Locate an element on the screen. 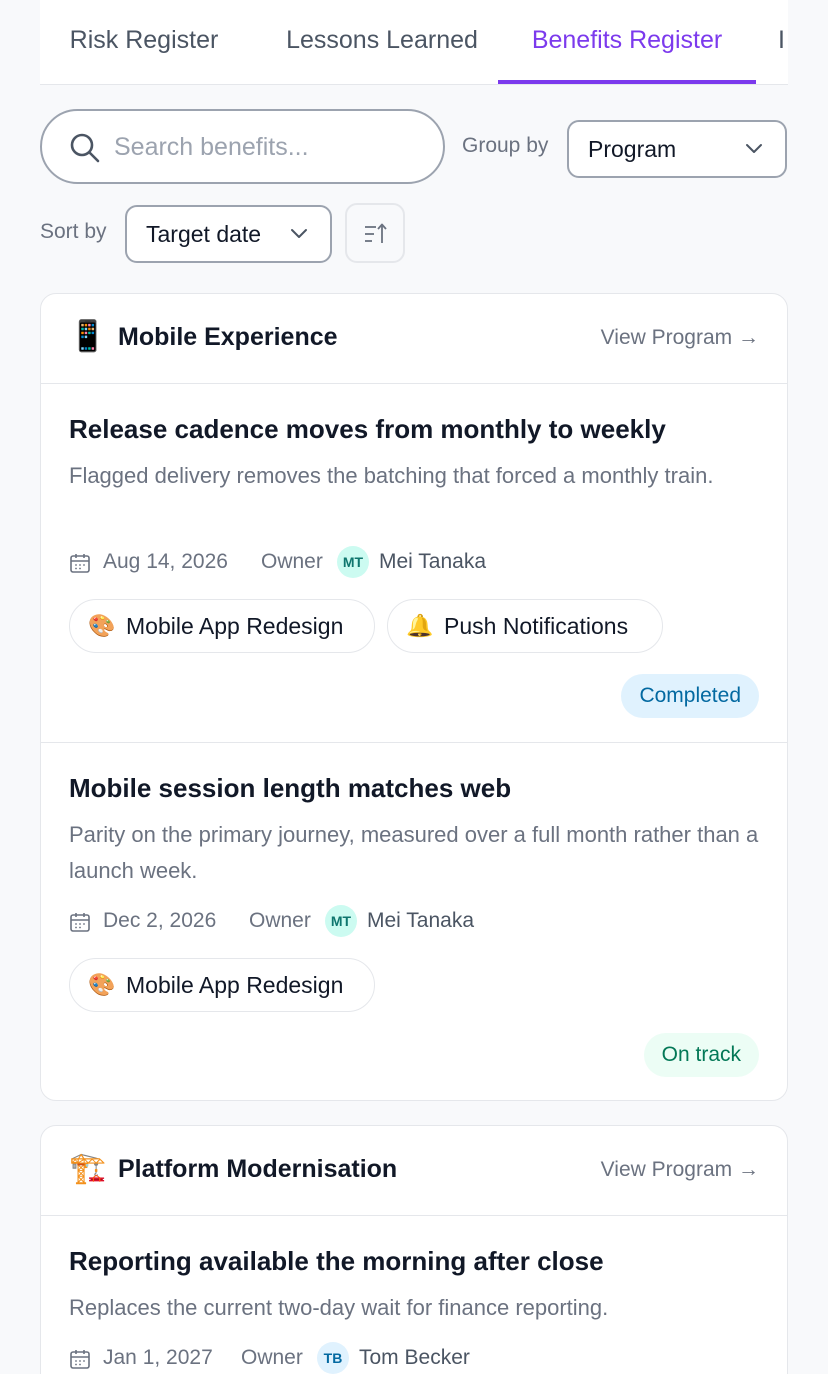 The width and height of the screenshot is (828, 1374). program-title: Platform Modernisation is located at coordinates (258, 1169).